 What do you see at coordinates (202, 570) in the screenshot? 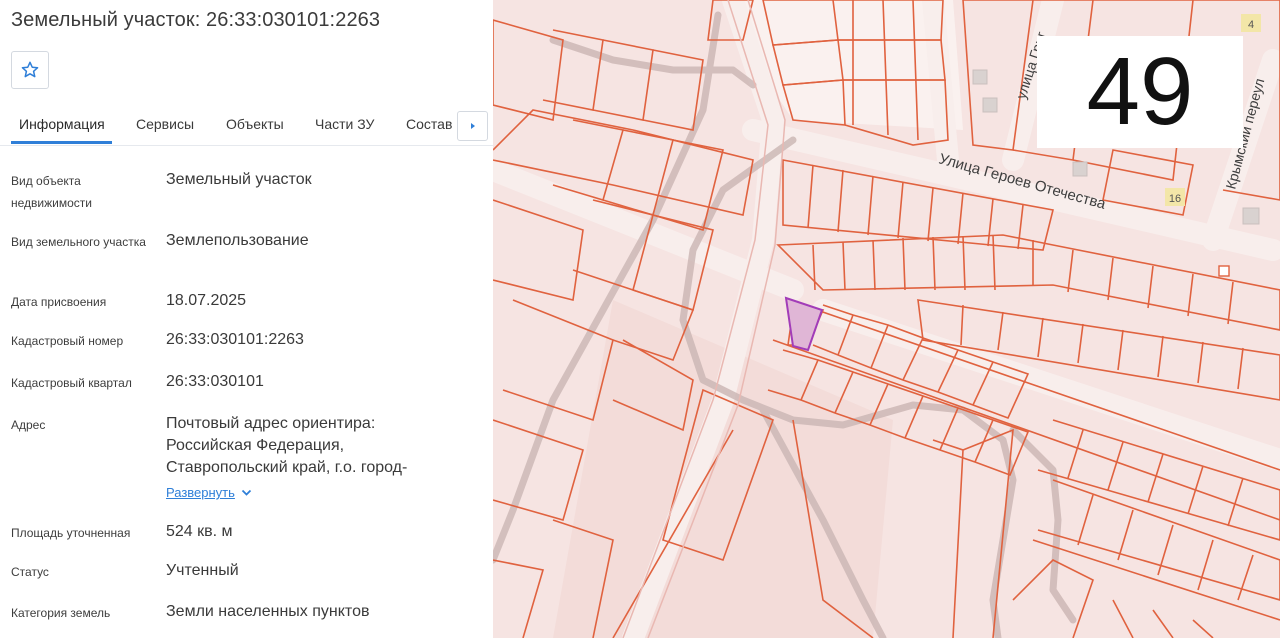
I see `field-value-status: Учтенный` at bounding box center [202, 570].